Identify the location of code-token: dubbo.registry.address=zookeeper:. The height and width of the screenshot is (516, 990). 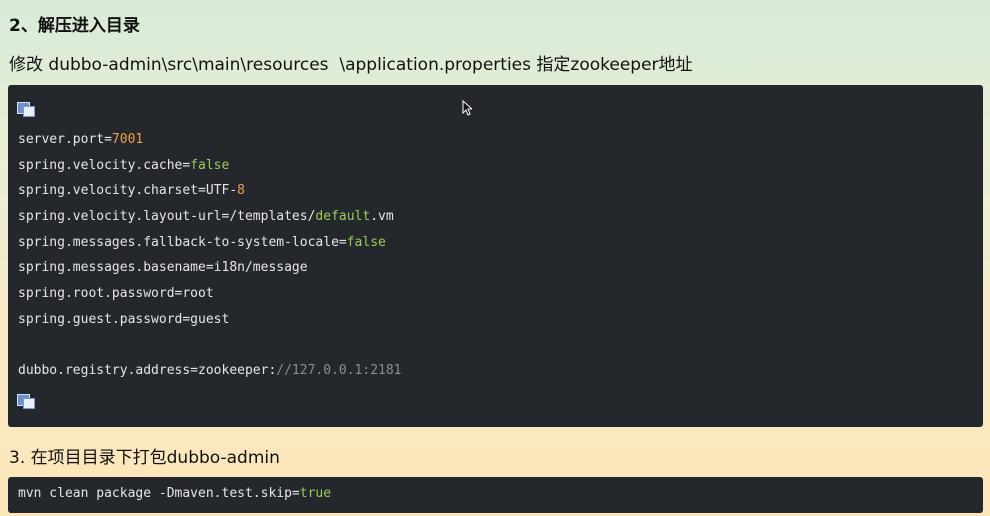
(147, 371).